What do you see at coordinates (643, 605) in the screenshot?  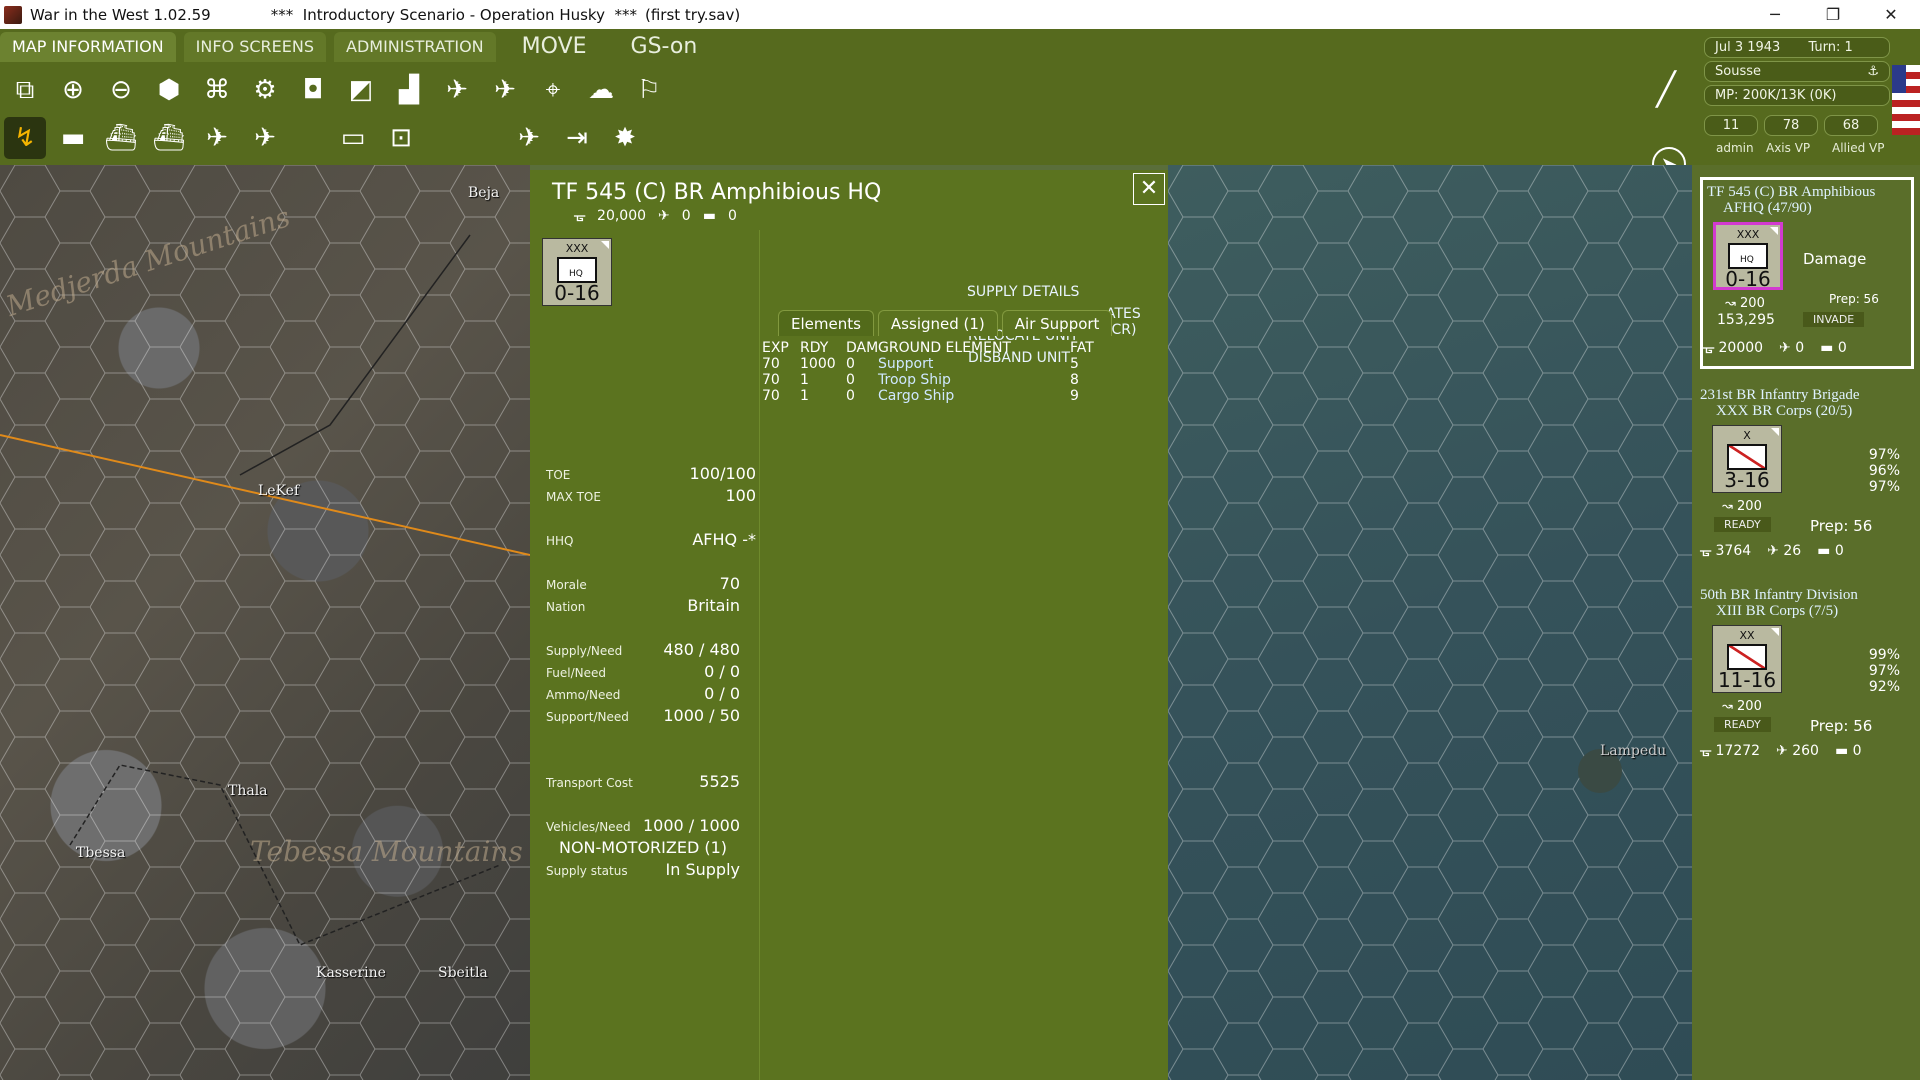 I see `nation-row: Nation Britain` at bounding box center [643, 605].